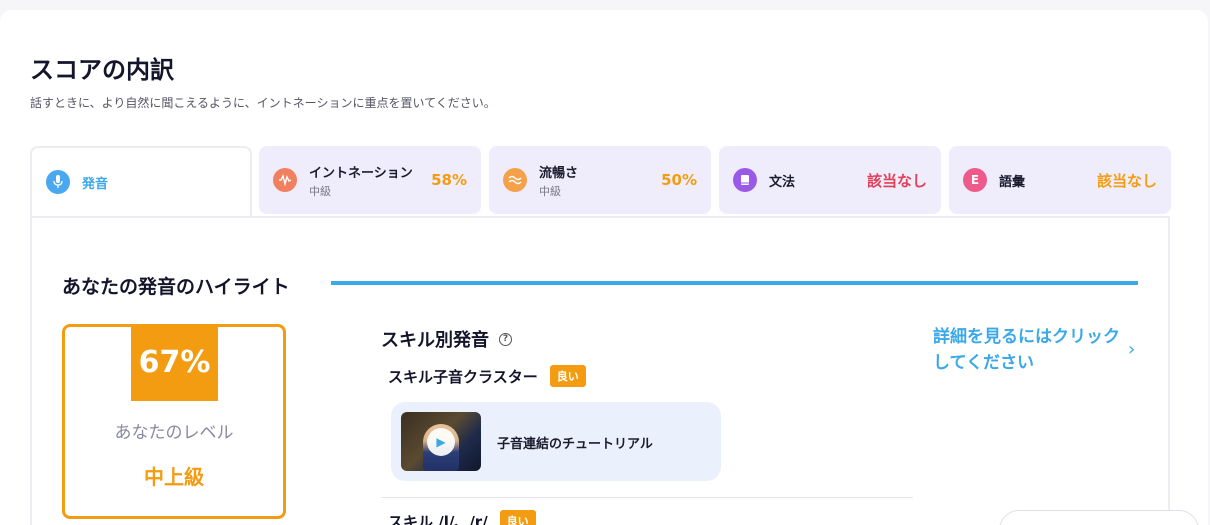 Image resolution: width=1210 pixels, height=525 pixels. I want to click on level-label: あなたのレベル, so click(174, 433).